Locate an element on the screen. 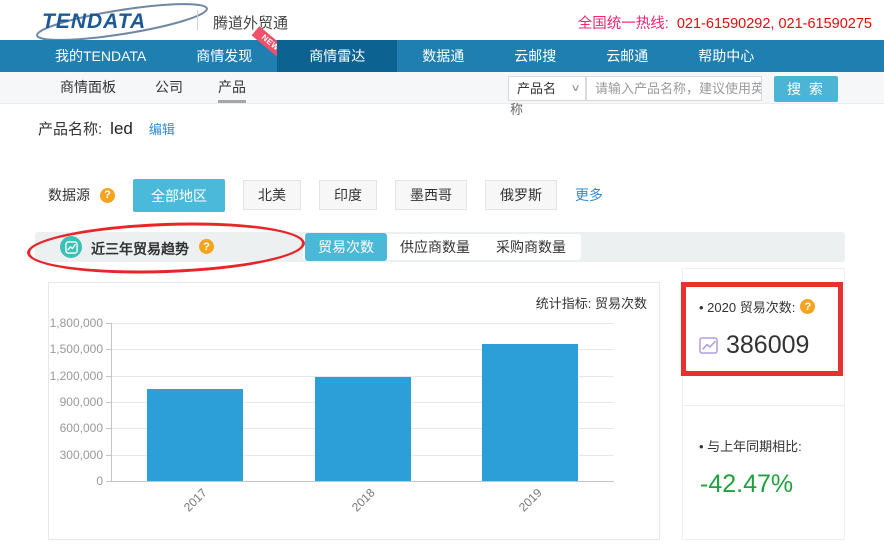 The width and height of the screenshot is (884, 550). nav-item-my-tendata: 我的TENDATA is located at coordinates (100, 56).